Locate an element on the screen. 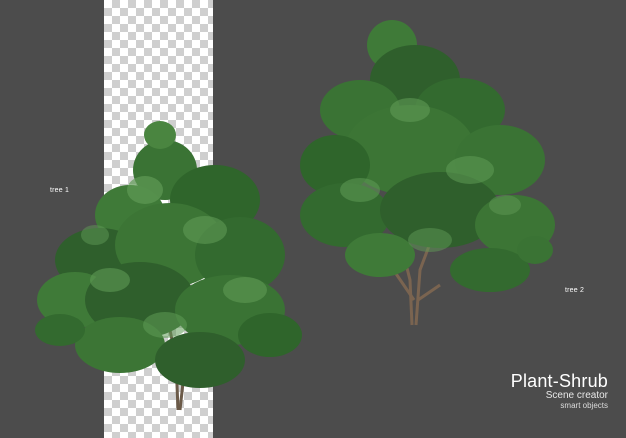  tree-1-label: tree 1 is located at coordinates (60, 190).